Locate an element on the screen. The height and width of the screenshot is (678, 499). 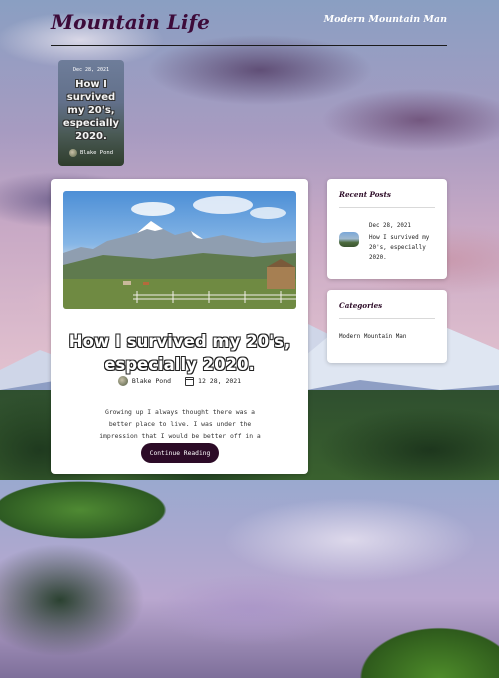
post-image is located at coordinates (179, 250).